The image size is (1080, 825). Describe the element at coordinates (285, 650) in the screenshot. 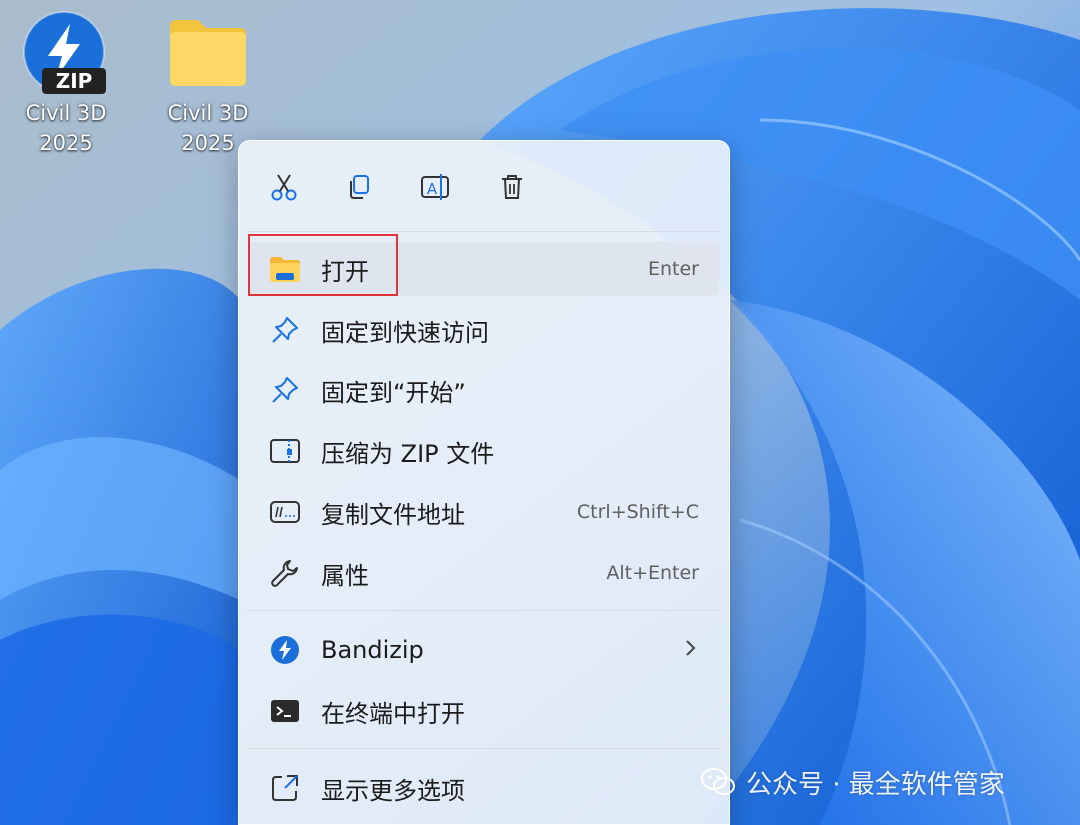

I see `bandizip-icon` at that location.